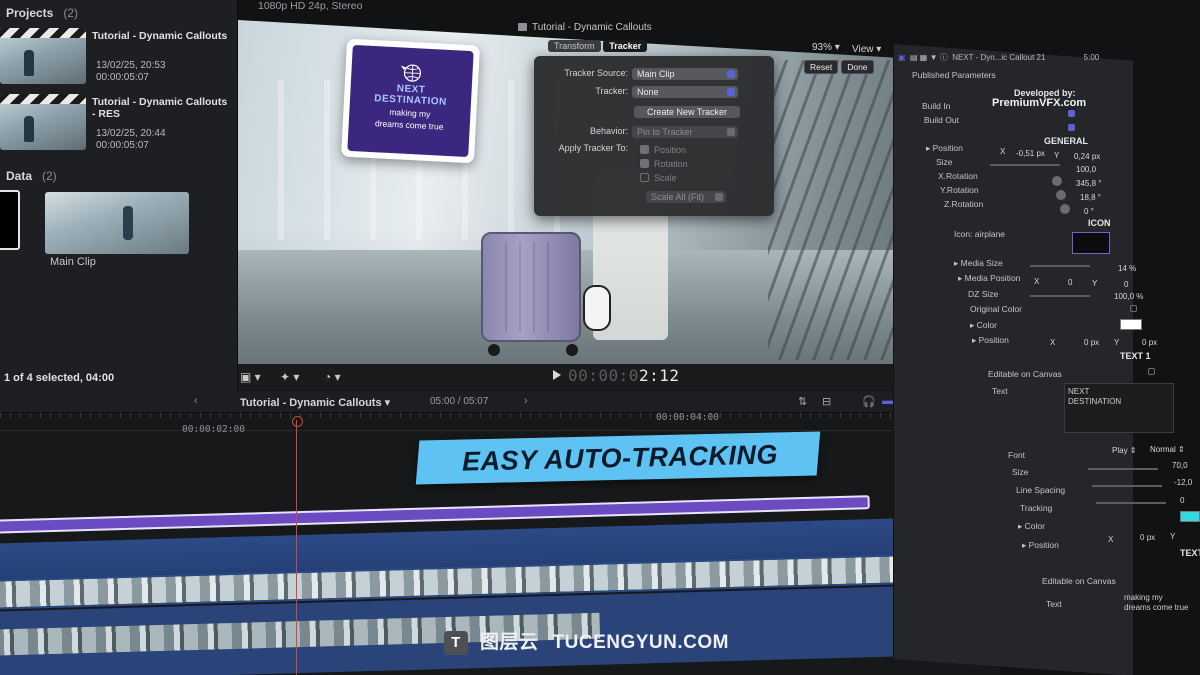 The height and width of the screenshot is (675, 1200). I want to click on zoom-control: 93% ▾, so click(826, 47).